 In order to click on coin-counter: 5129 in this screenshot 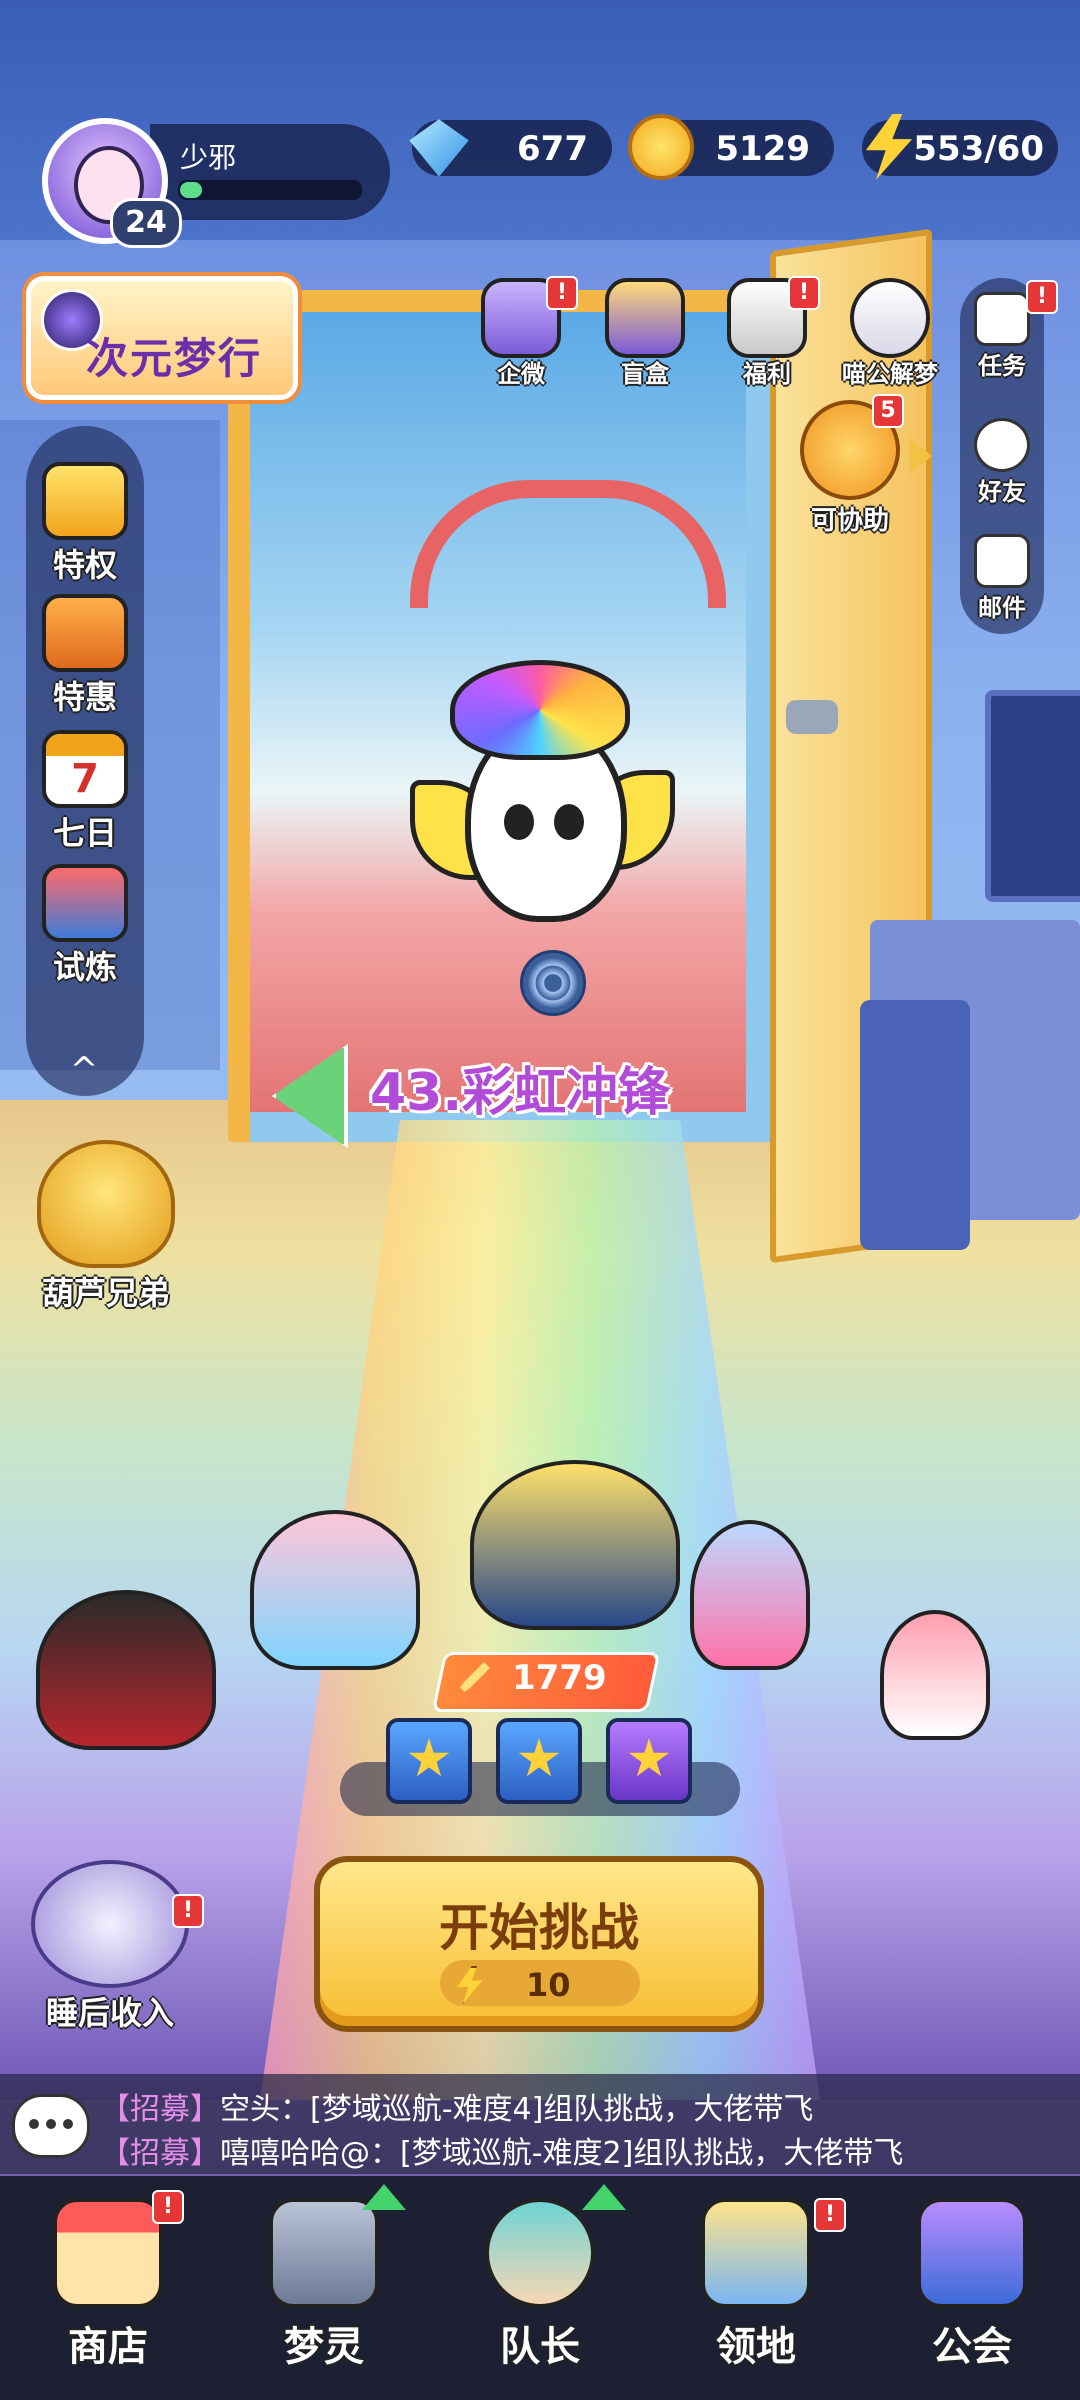, I will do `click(731, 147)`.